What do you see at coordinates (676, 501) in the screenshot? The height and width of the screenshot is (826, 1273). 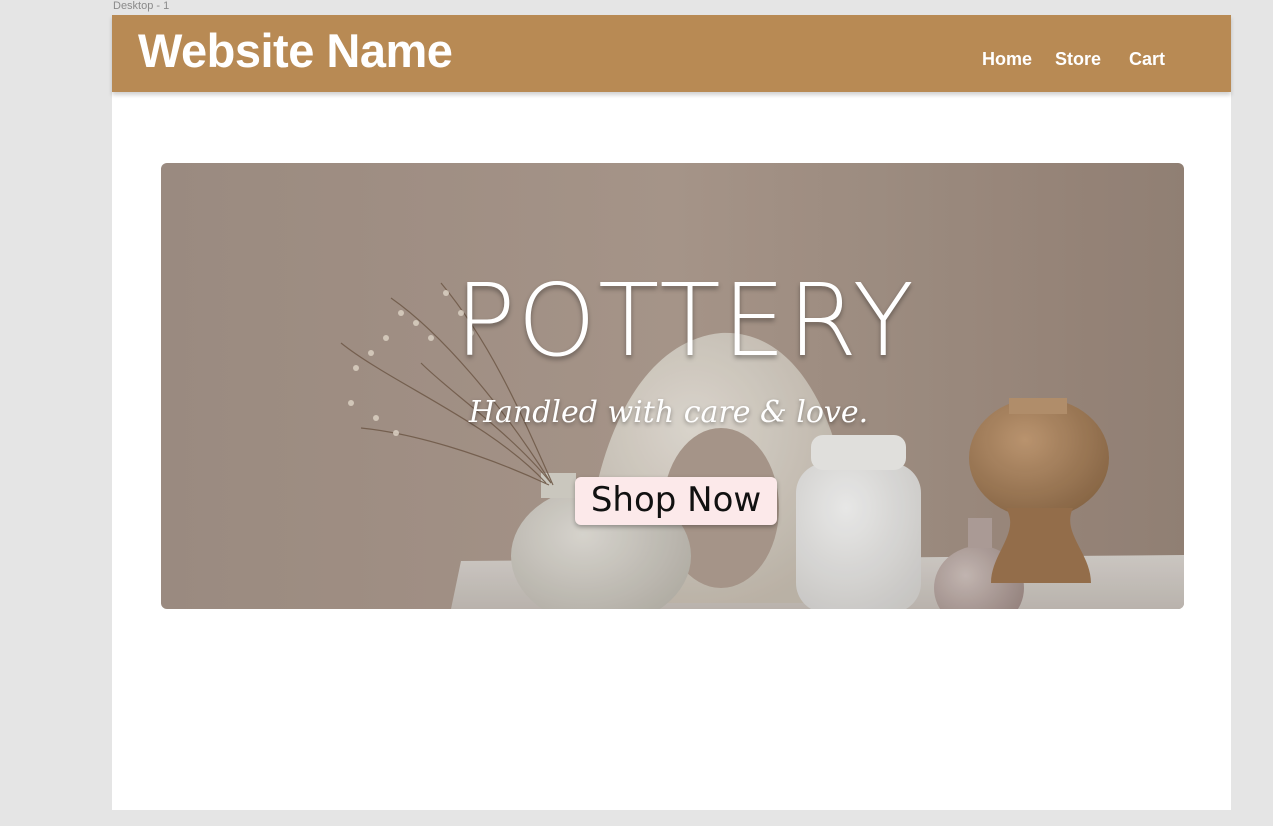 I see `shop-now-button: Shop Now` at bounding box center [676, 501].